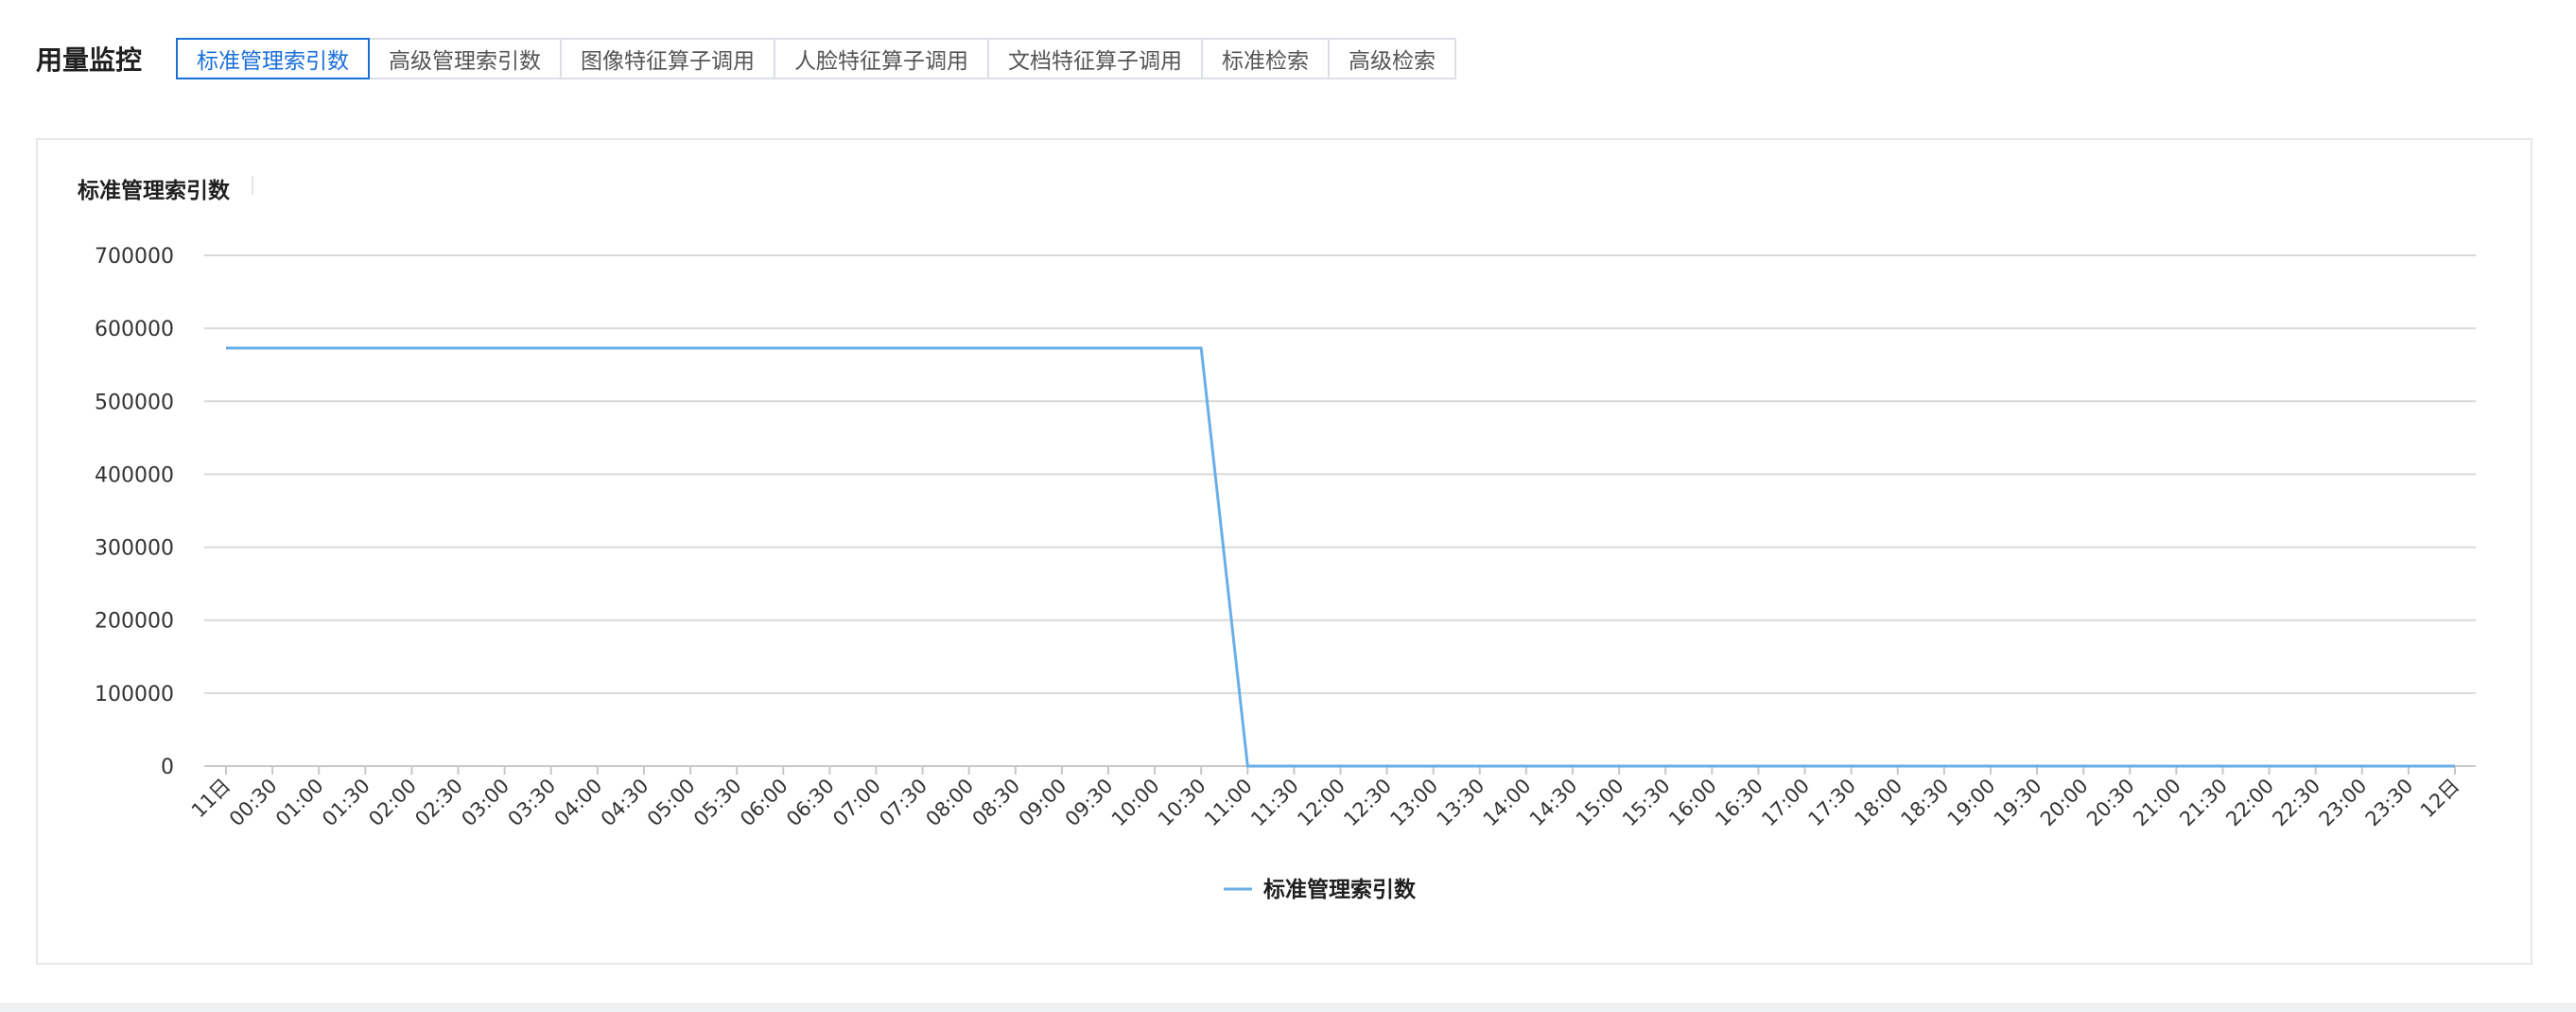 Image resolution: width=2576 pixels, height=1012 pixels. I want to click on x-tick-label: 06:00, so click(764, 803).